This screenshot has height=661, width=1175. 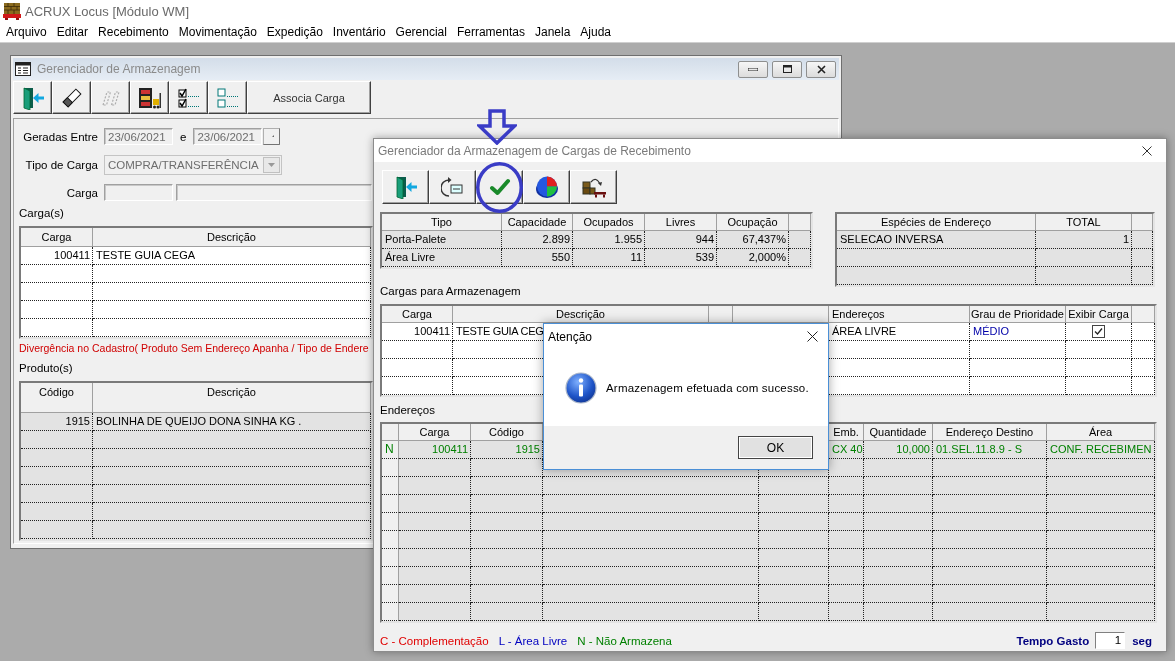 What do you see at coordinates (217, 32) in the screenshot?
I see `menu-item: Movimentação` at bounding box center [217, 32].